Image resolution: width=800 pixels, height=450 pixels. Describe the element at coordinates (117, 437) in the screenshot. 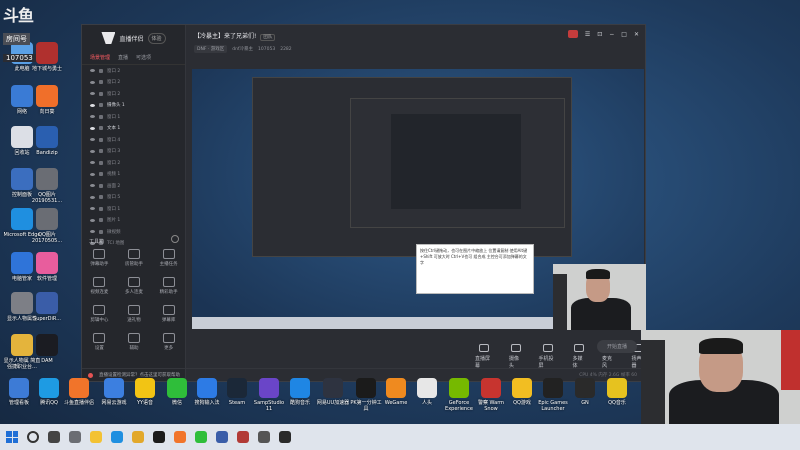

I see `edge-icon` at that location.